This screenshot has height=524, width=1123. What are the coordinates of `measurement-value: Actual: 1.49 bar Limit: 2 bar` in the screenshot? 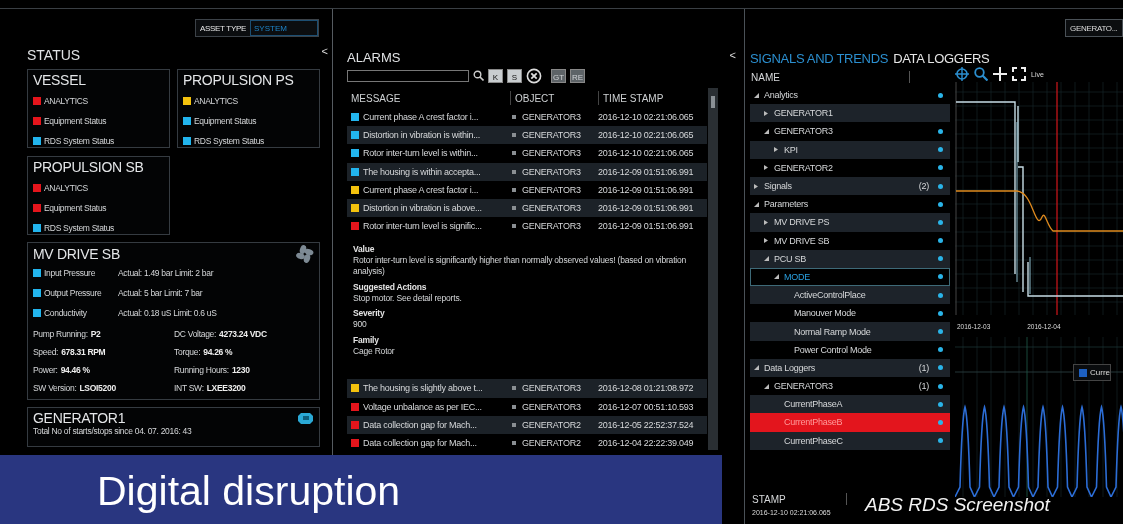 It's located at (166, 273).